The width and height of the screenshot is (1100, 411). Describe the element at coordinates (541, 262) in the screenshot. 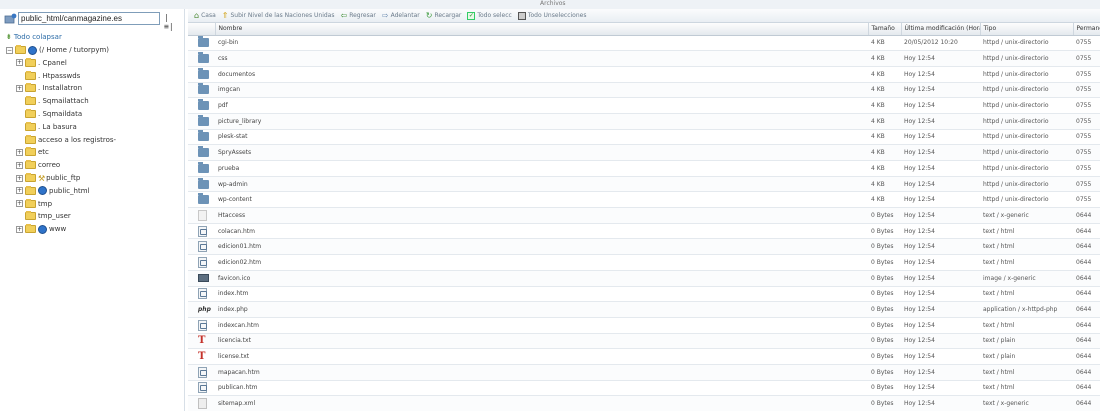

I see `file-name: edicion02.htm` at that location.